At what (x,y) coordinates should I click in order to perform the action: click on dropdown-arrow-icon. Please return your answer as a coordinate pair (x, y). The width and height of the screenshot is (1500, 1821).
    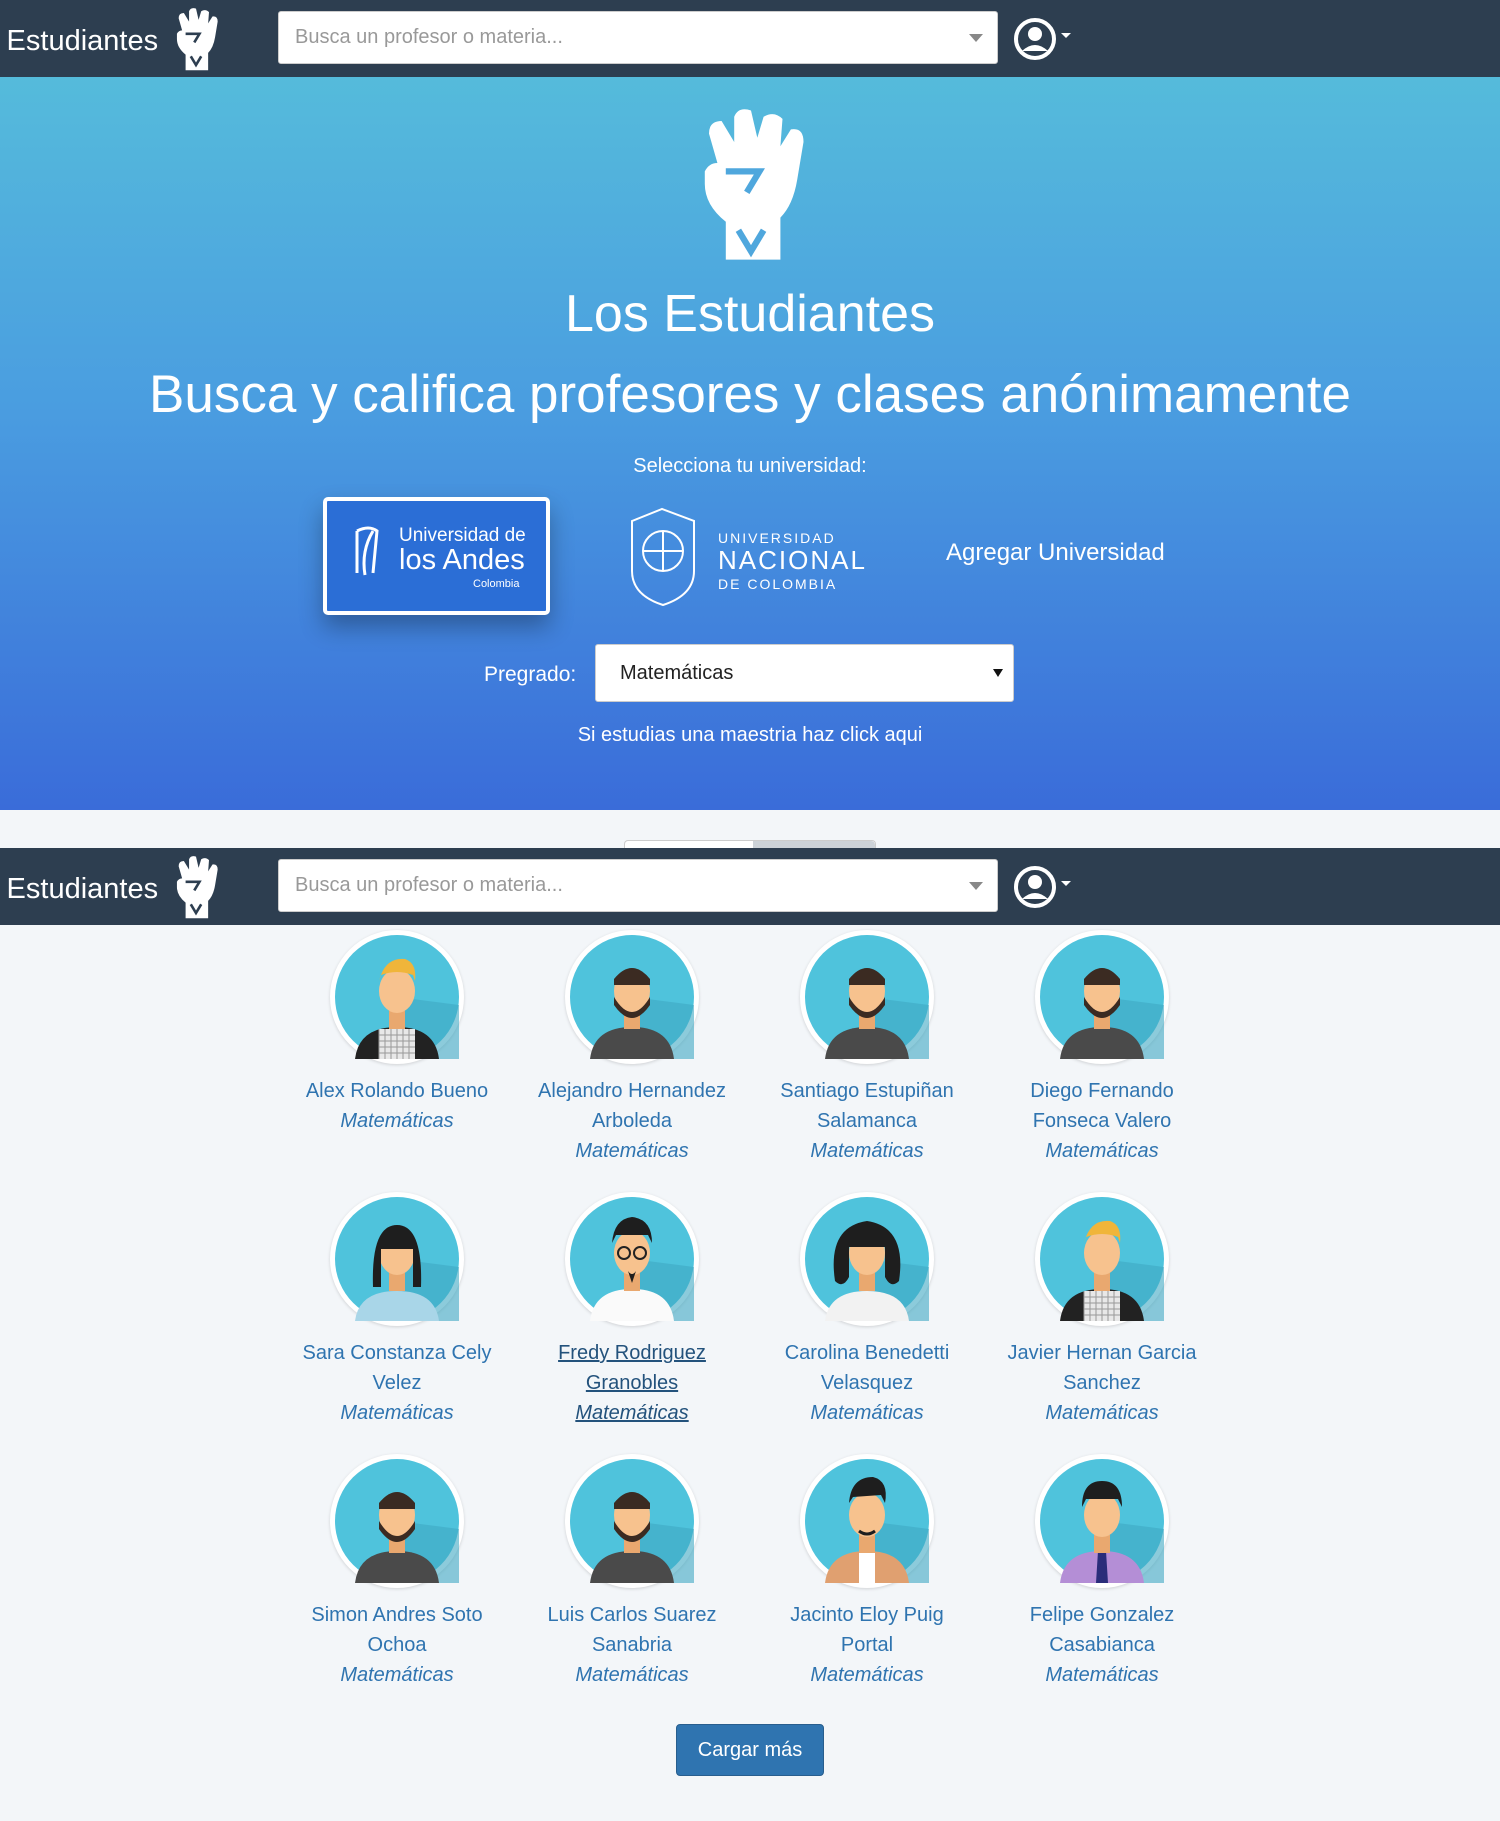
    Looking at the image, I should click on (998, 673).